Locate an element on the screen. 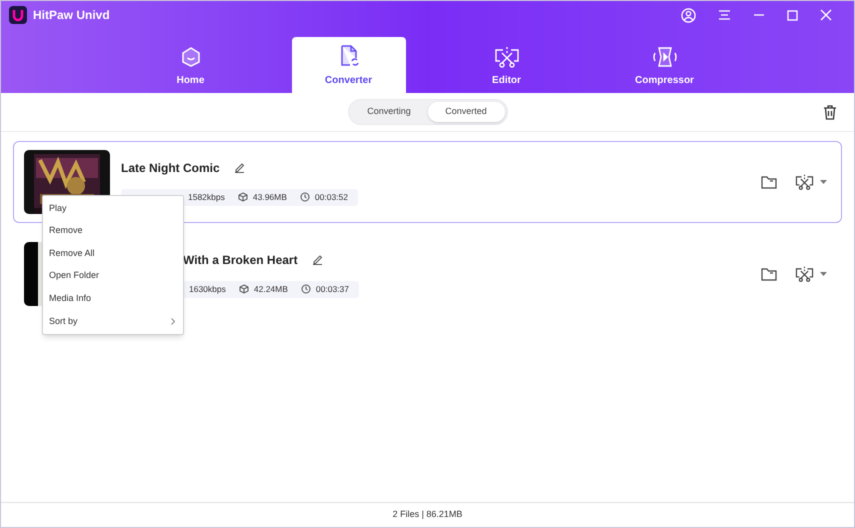  status-text: 2 Files | 86.21MB is located at coordinates (427, 515).